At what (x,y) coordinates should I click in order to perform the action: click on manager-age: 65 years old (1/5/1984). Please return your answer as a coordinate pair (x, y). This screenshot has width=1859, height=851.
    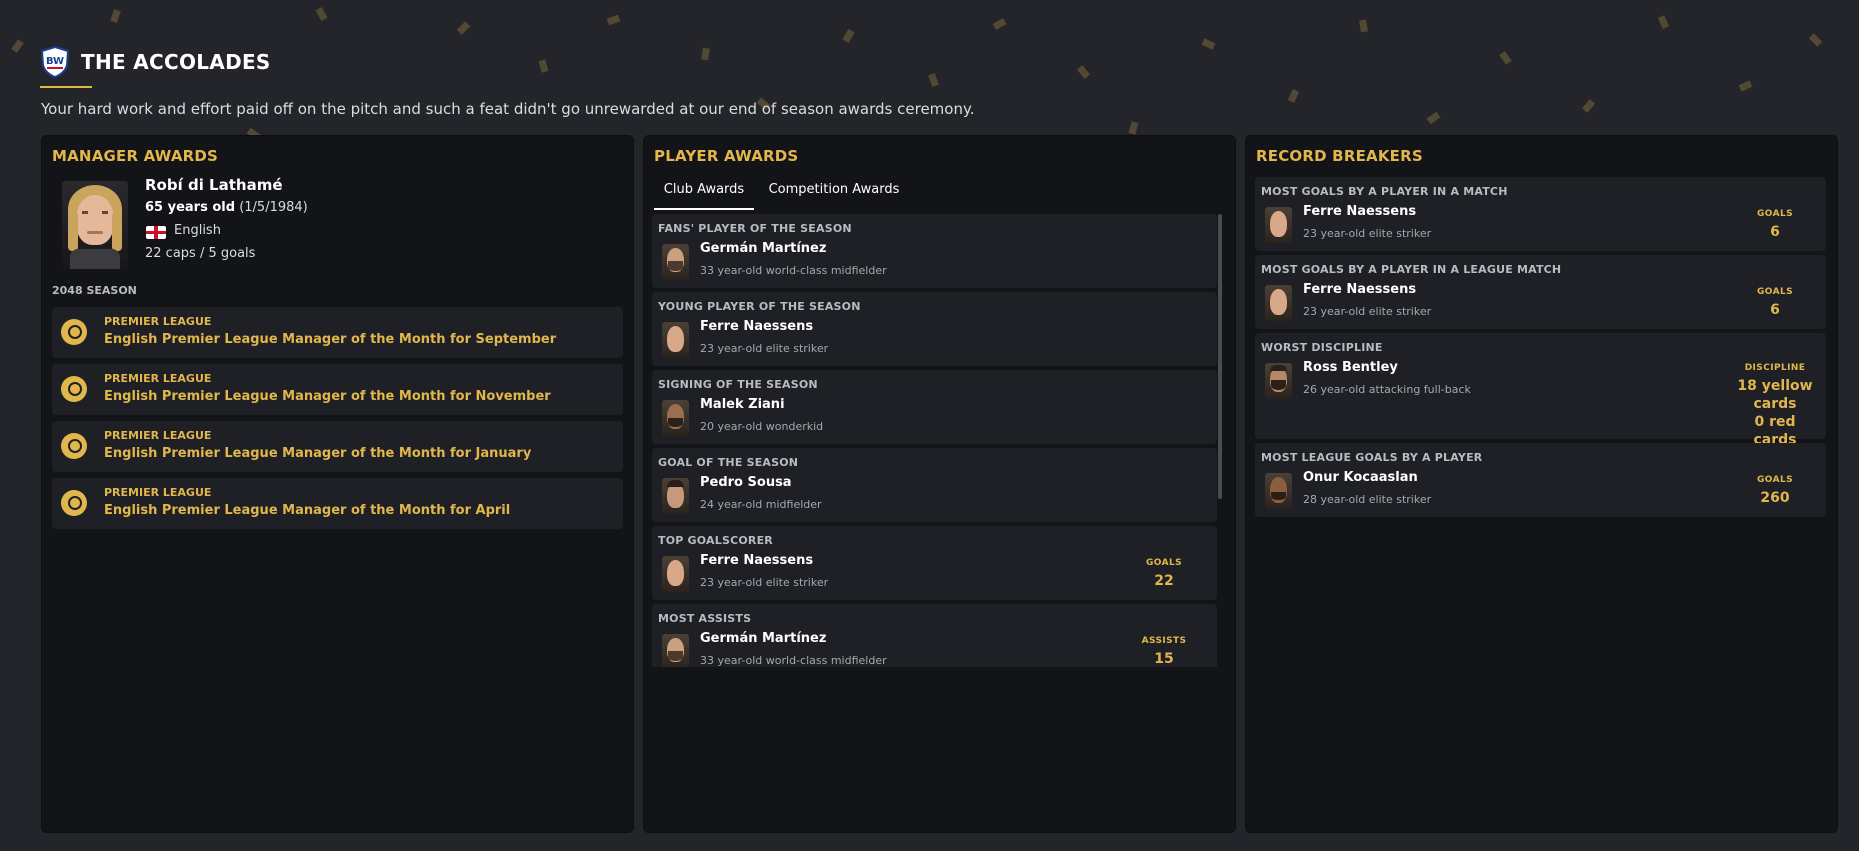
    Looking at the image, I should click on (226, 207).